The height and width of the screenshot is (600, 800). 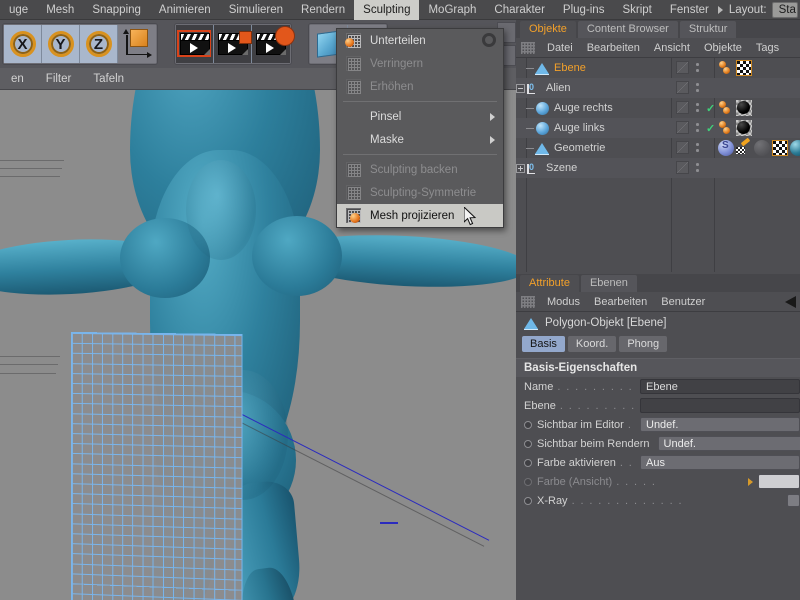 What do you see at coordinates (108, 79) in the screenshot?
I see `viewport-menu-tafeln: Tafeln` at bounding box center [108, 79].